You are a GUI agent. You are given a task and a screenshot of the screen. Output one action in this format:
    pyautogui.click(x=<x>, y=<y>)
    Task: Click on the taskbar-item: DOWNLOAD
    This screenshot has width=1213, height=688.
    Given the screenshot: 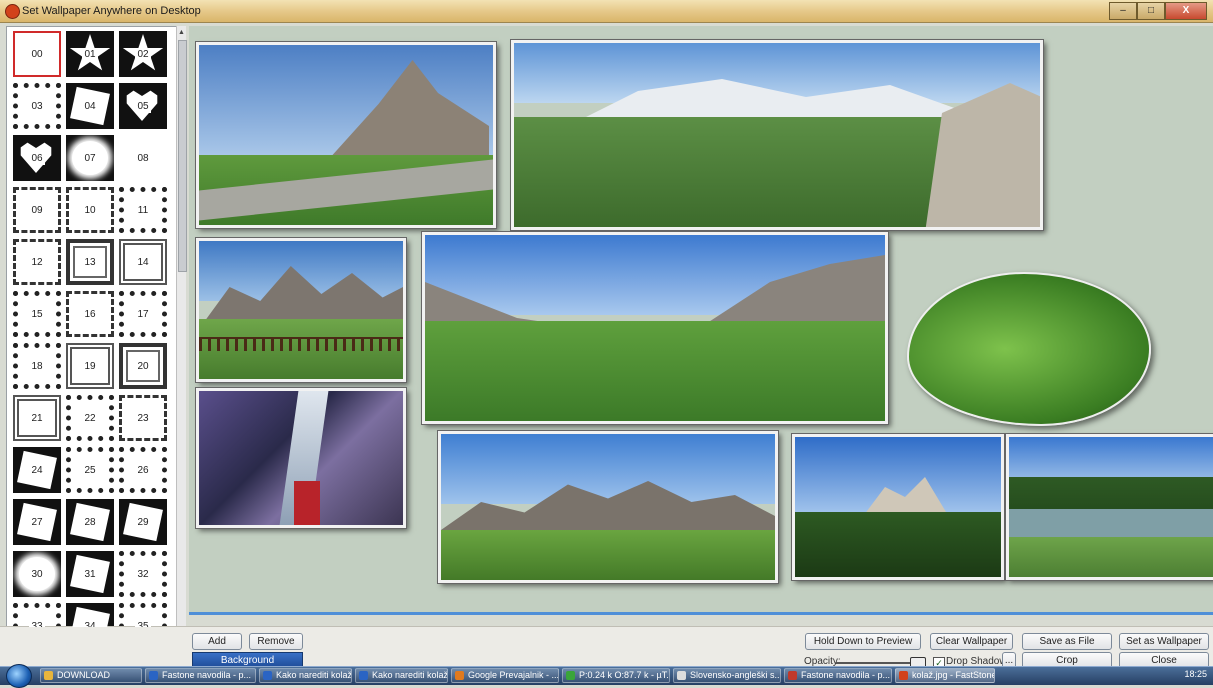 What is the action you would take?
    pyautogui.click(x=91, y=675)
    